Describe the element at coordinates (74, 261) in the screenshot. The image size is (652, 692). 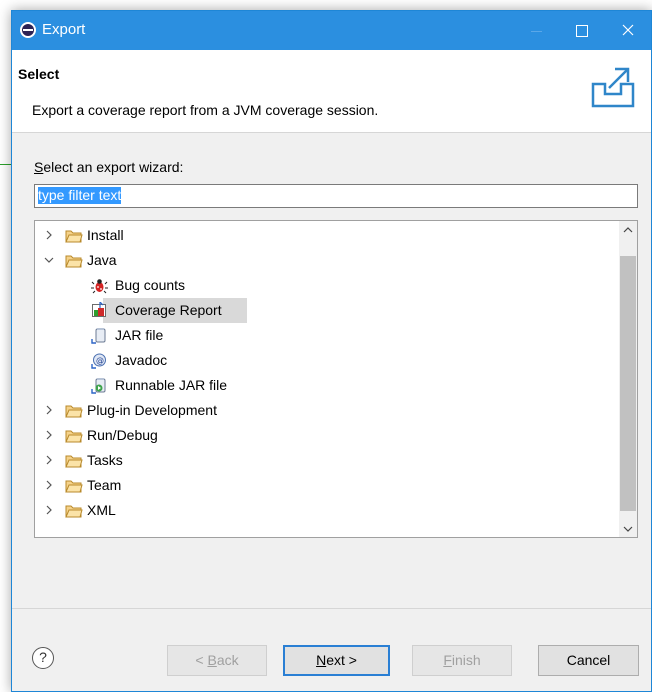
I see `folder-open-icon` at that location.